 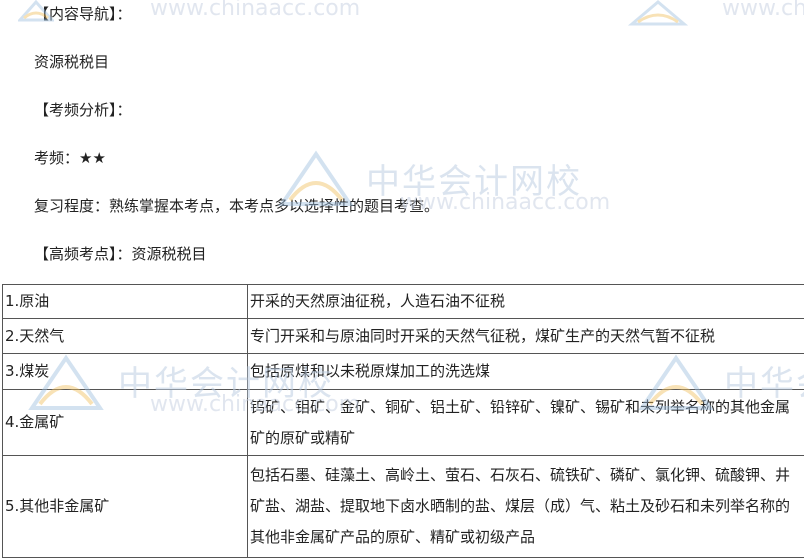 What do you see at coordinates (83, 110) in the screenshot?
I see `freq-heading: 【考频分析】：` at bounding box center [83, 110].